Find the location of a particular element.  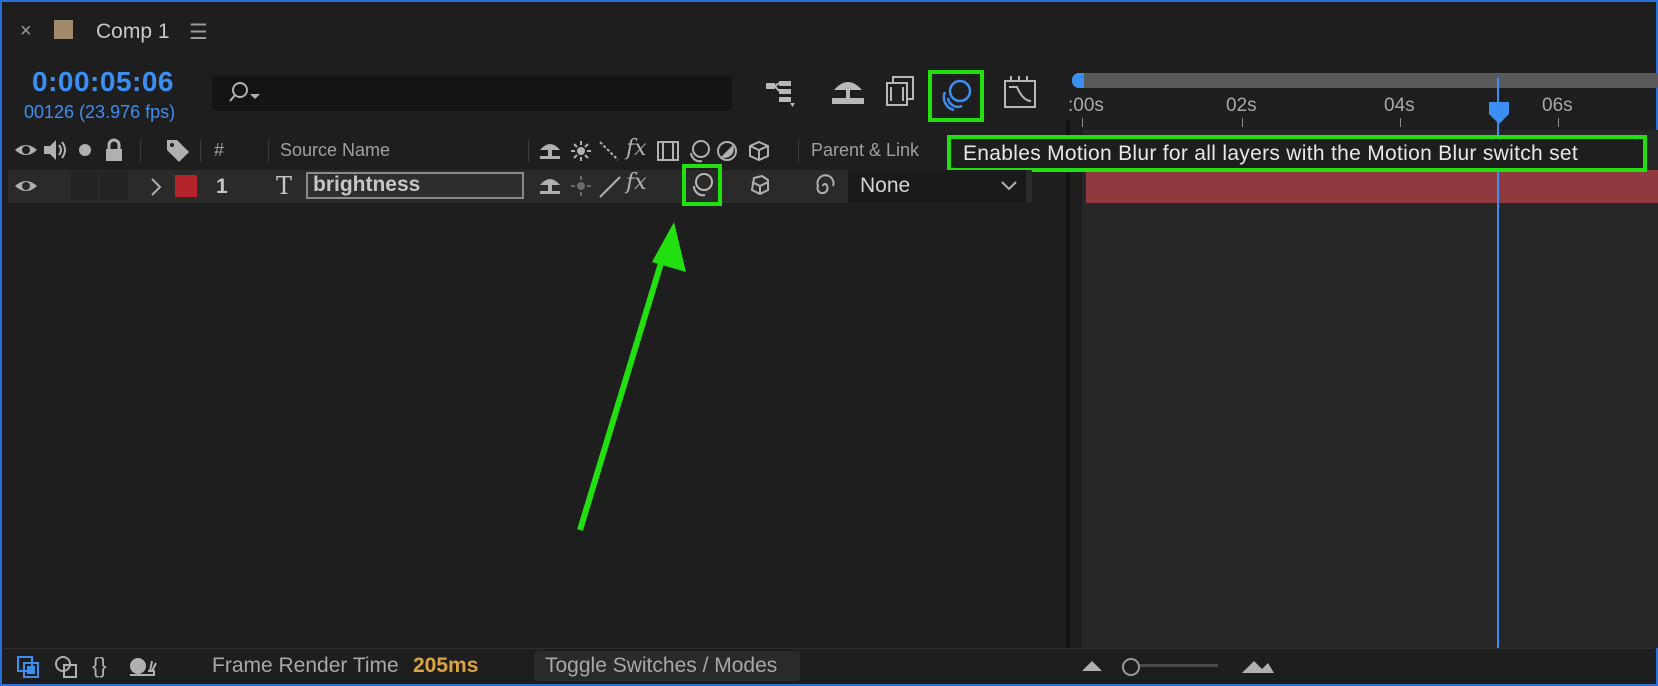

layer-effects-switch-icon: fx is located at coordinates (636, 182).